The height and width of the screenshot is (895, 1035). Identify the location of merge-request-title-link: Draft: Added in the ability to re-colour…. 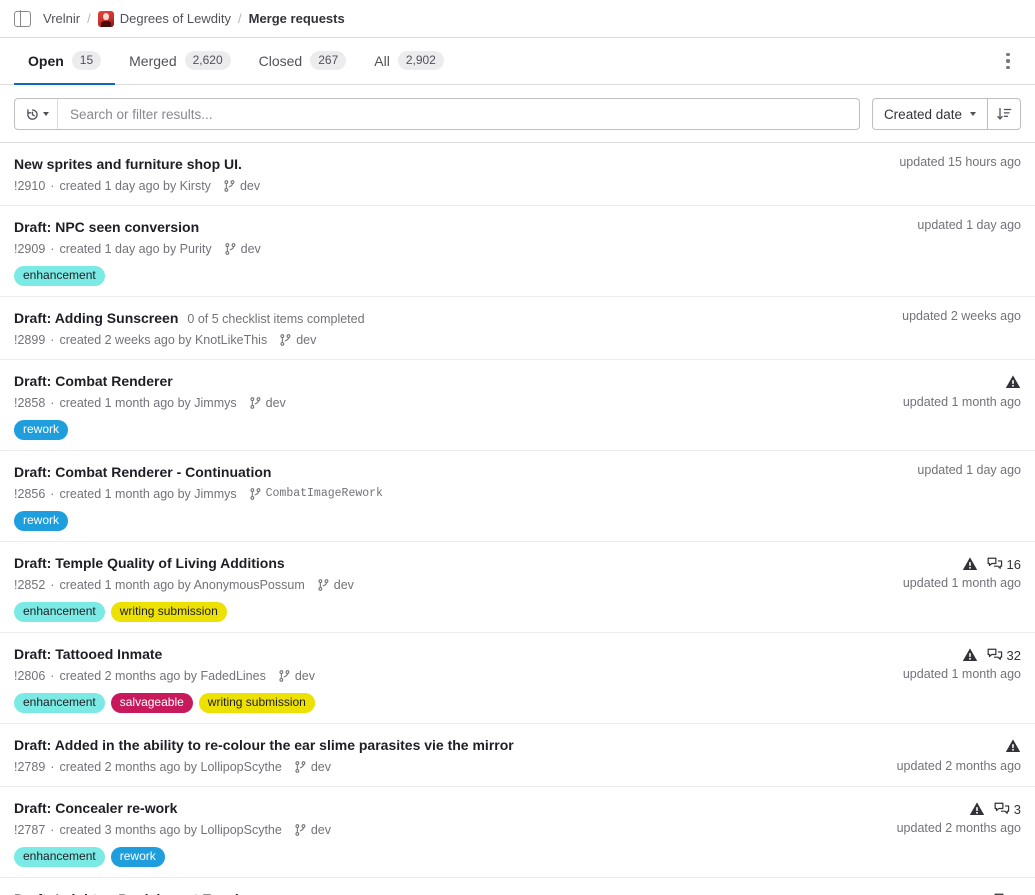
(264, 745).